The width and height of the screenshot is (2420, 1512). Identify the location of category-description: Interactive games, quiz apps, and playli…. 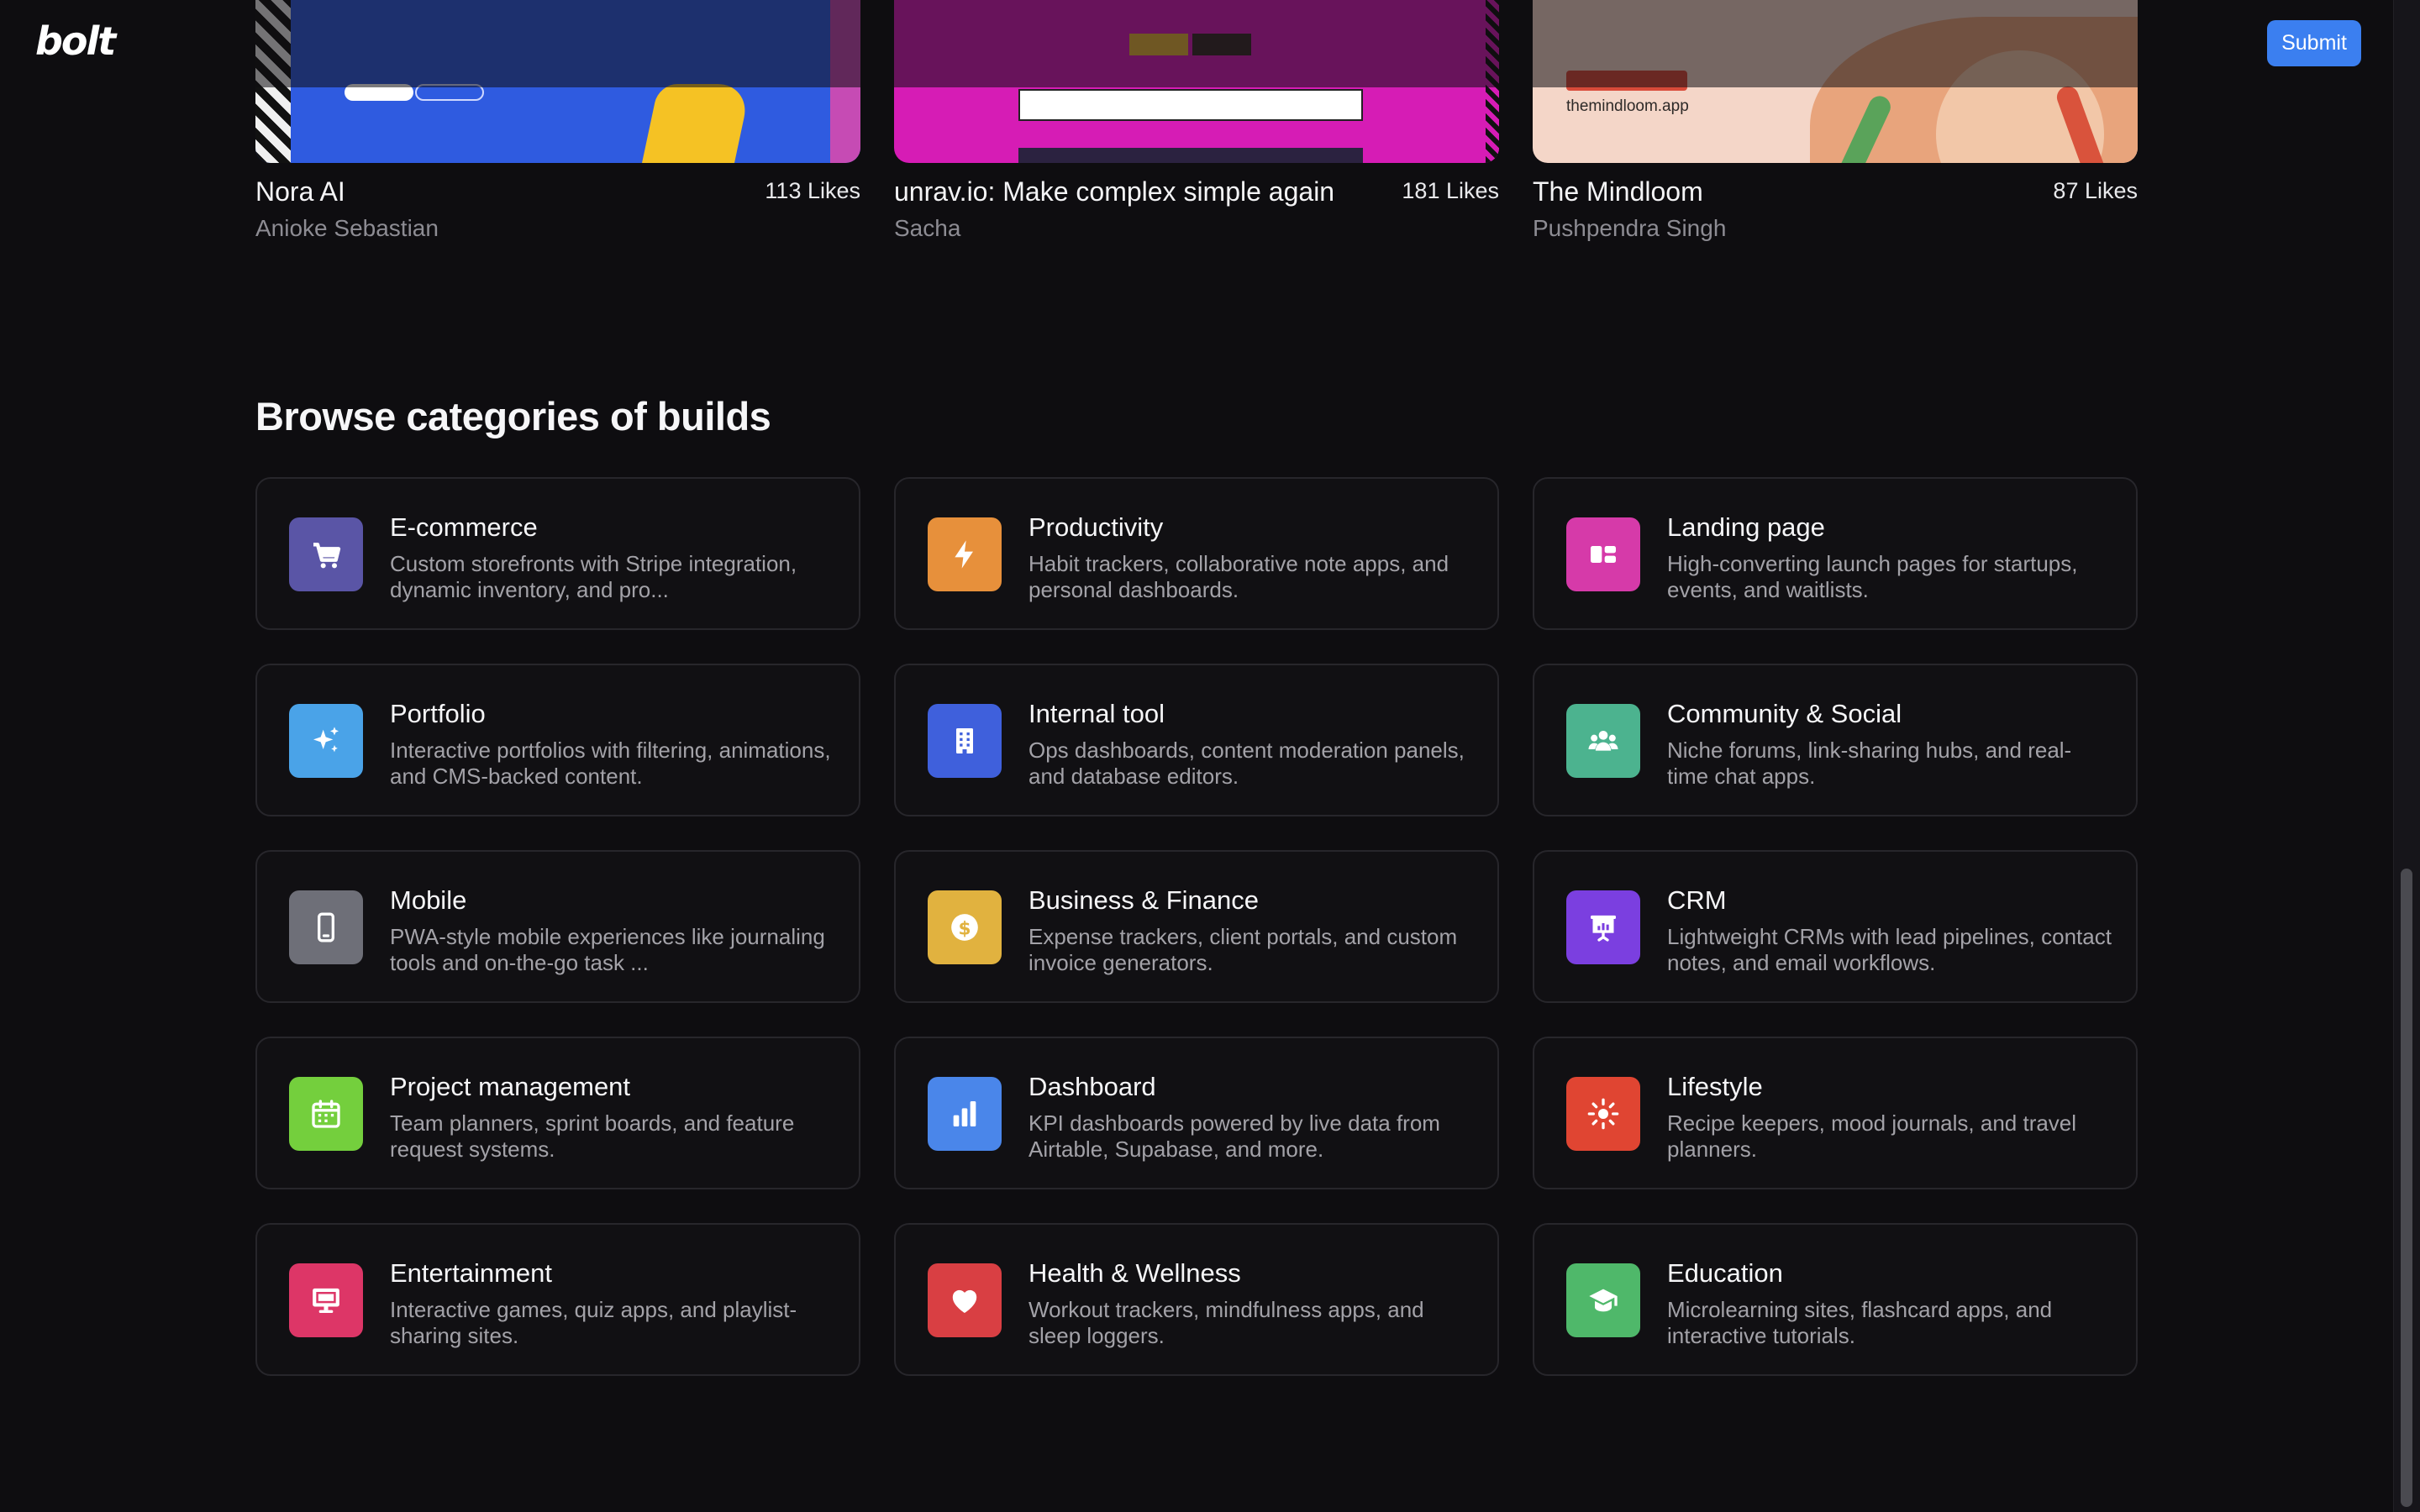
(593, 1322).